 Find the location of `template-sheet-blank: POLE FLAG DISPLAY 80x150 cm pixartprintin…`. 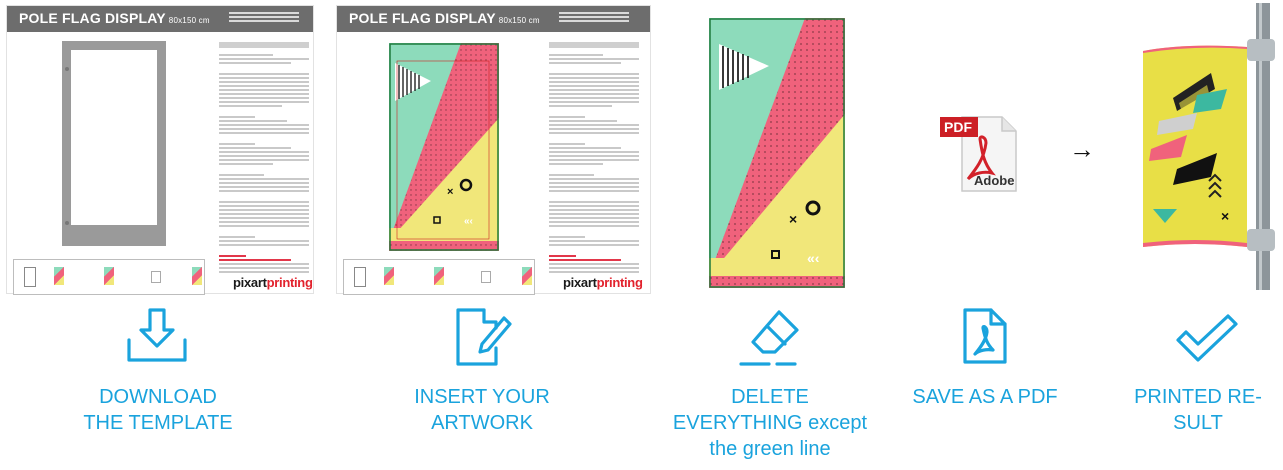

template-sheet-blank: POLE FLAG DISPLAY 80x150 cm pixartprintin… is located at coordinates (160, 150).